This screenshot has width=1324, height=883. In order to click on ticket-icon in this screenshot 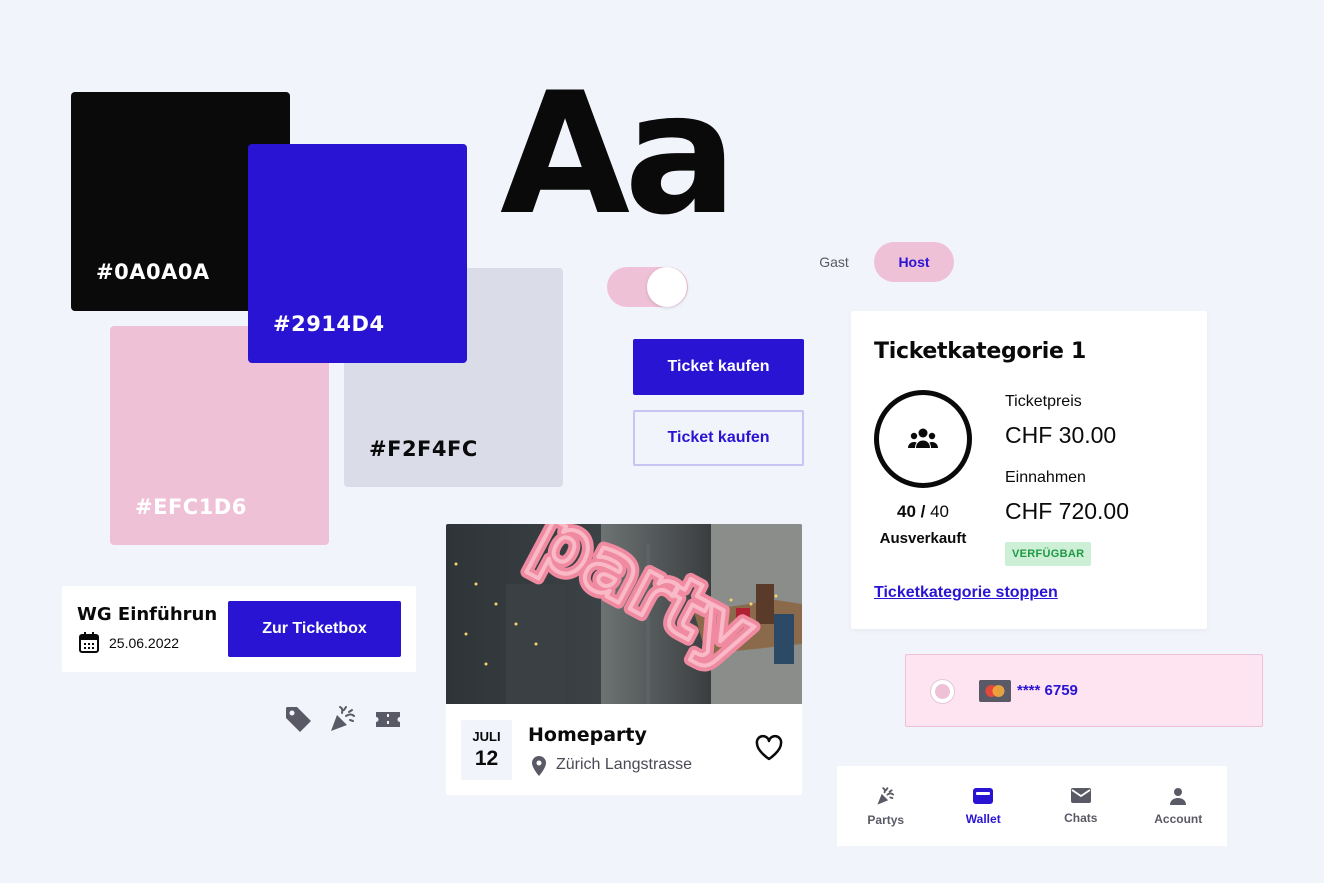, I will do `click(388, 719)`.